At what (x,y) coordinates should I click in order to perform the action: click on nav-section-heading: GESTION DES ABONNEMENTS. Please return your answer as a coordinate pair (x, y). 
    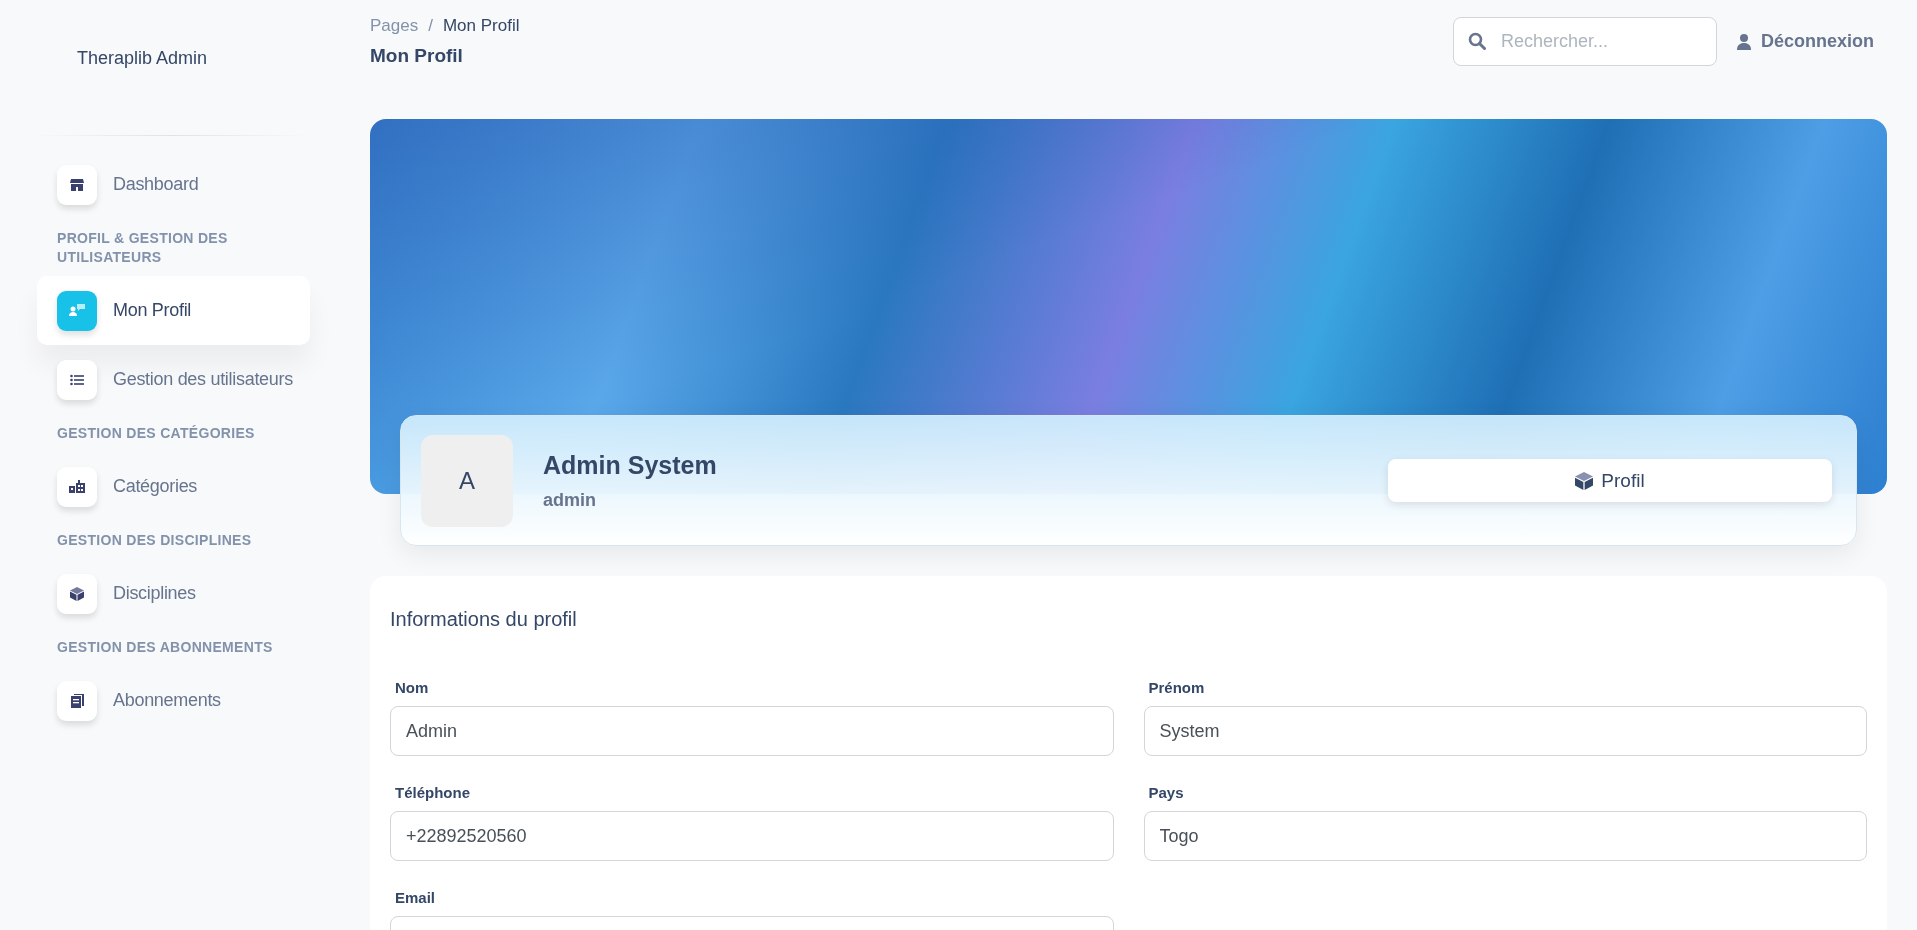
    Looking at the image, I should click on (165, 647).